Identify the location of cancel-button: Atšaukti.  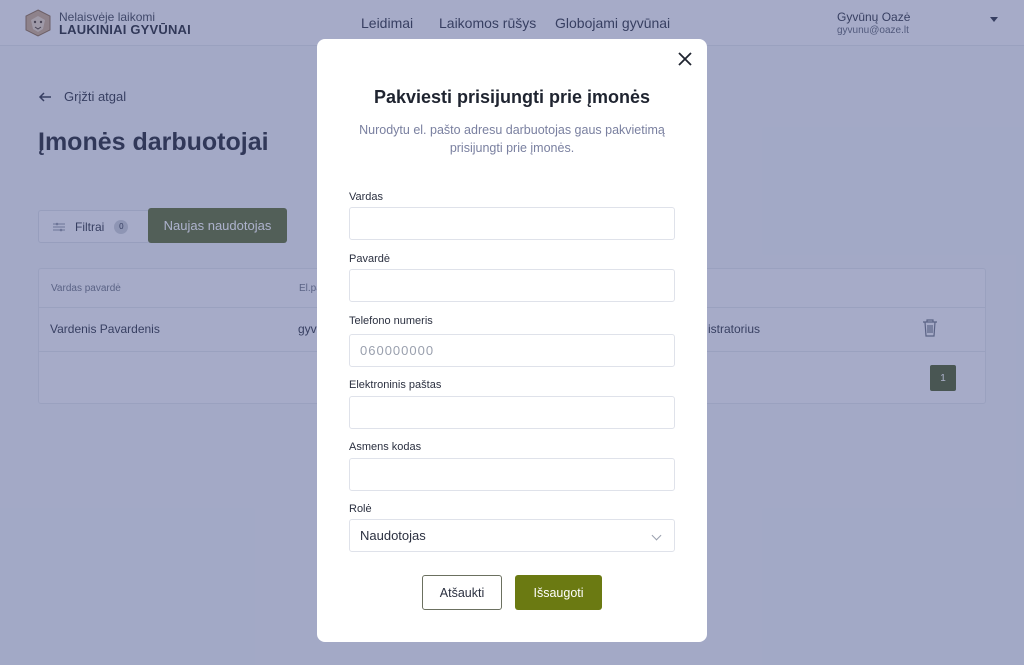
(462, 592).